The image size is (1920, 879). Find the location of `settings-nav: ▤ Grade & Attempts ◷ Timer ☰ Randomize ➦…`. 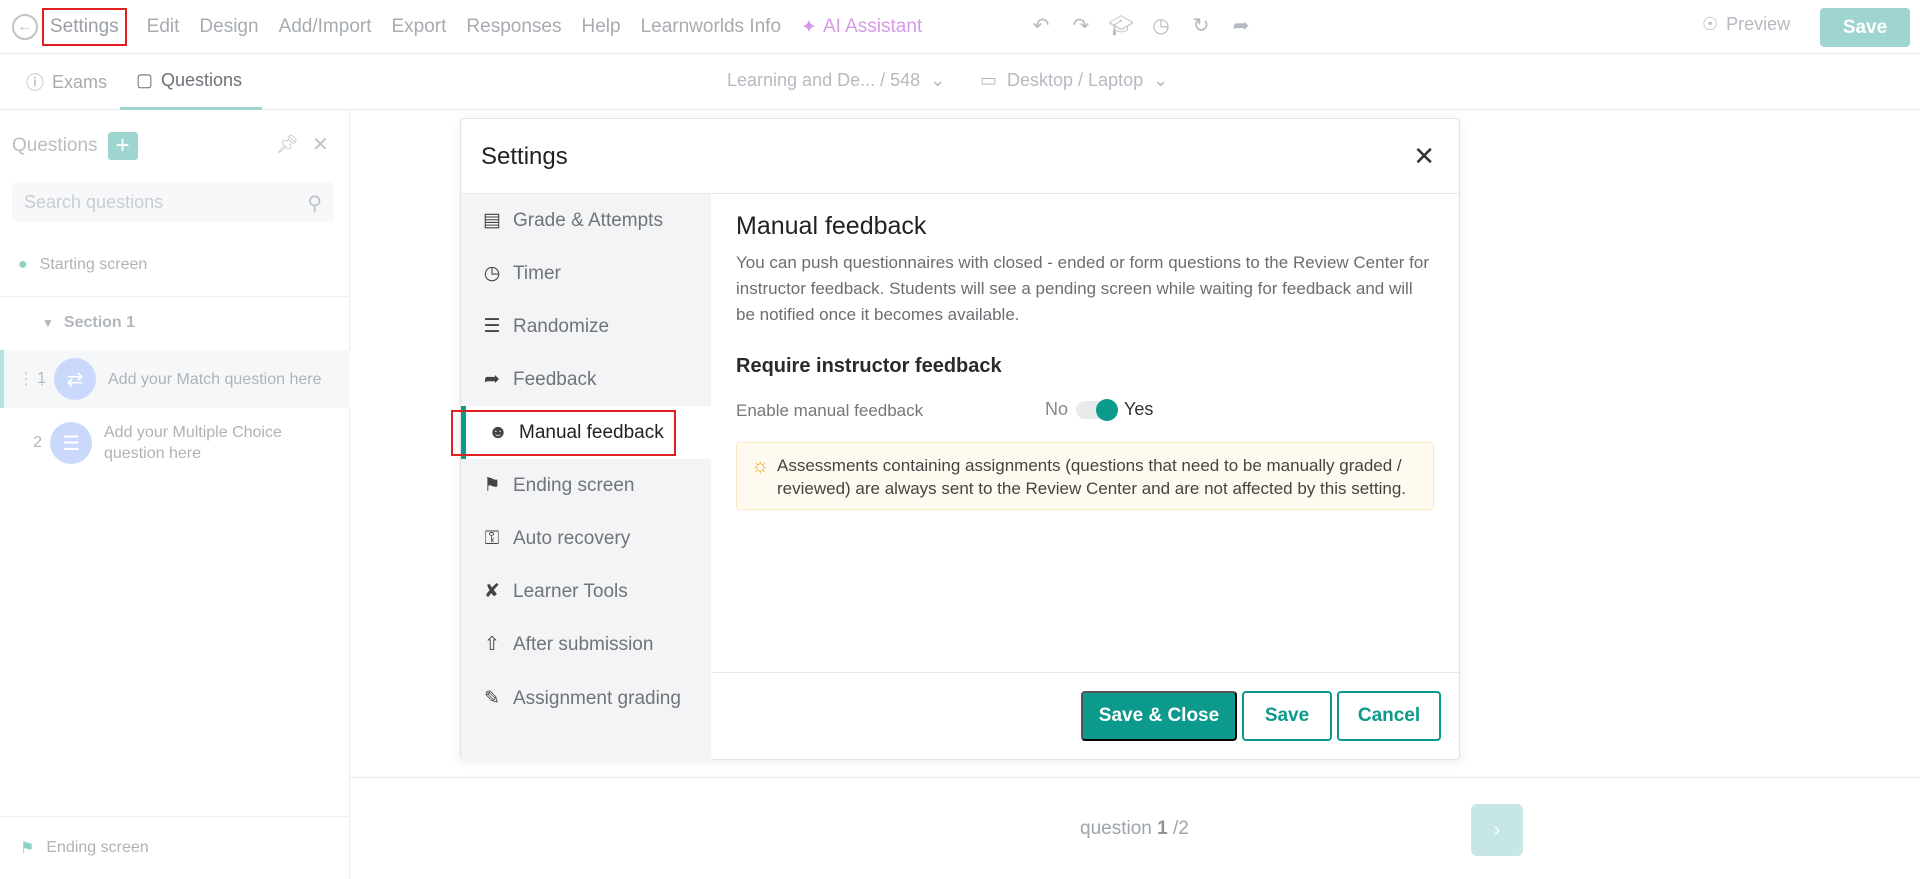

settings-nav: ▤ Grade & Attempts ◷ Timer ☰ Randomize ➦… is located at coordinates (581, 477).